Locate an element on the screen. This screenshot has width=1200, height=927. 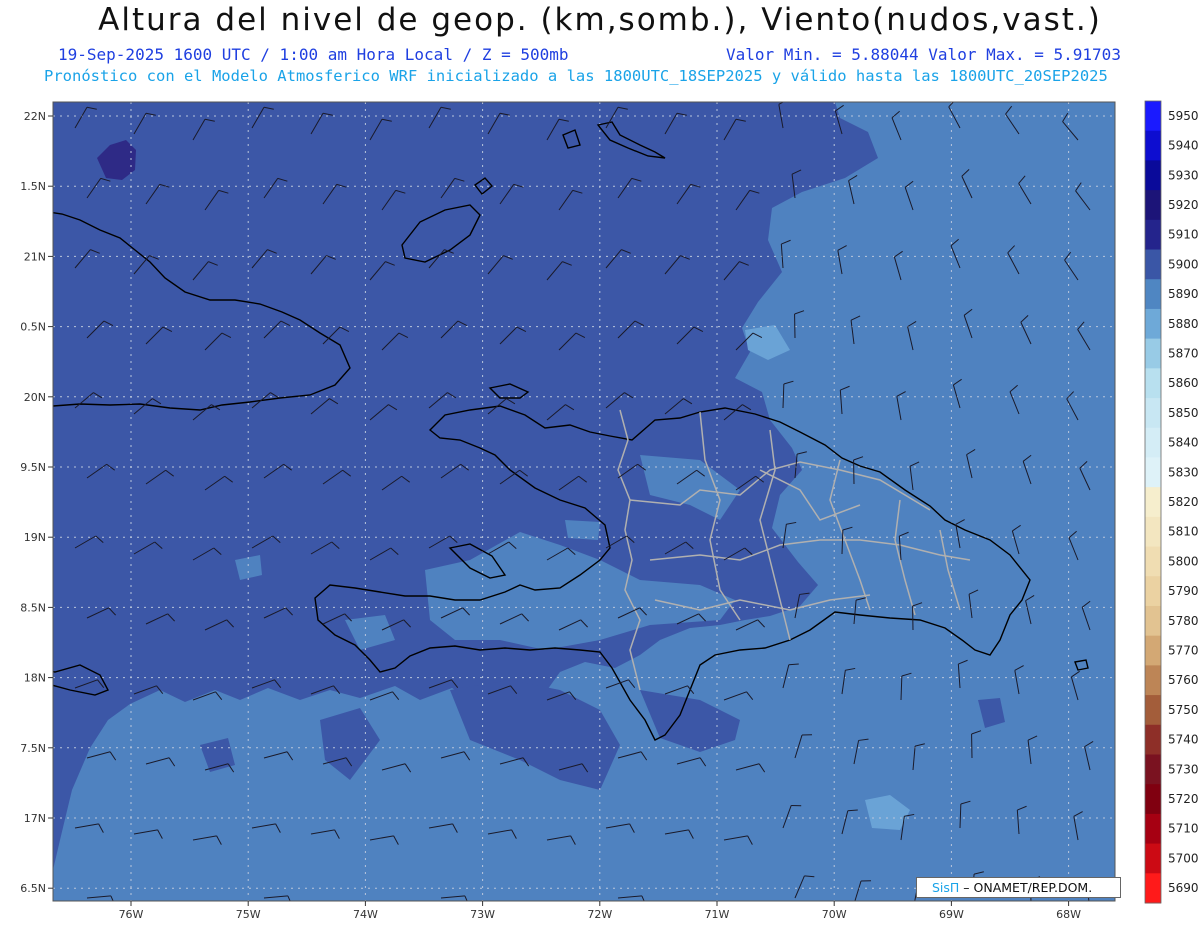
colorbar-label: 5780 is located at coordinates (1183, 621).